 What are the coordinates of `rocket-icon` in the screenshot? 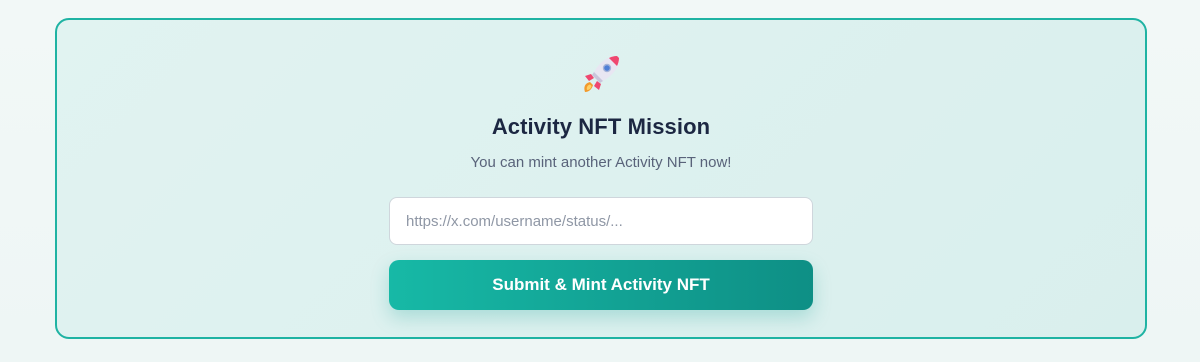 It's located at (601, 74).